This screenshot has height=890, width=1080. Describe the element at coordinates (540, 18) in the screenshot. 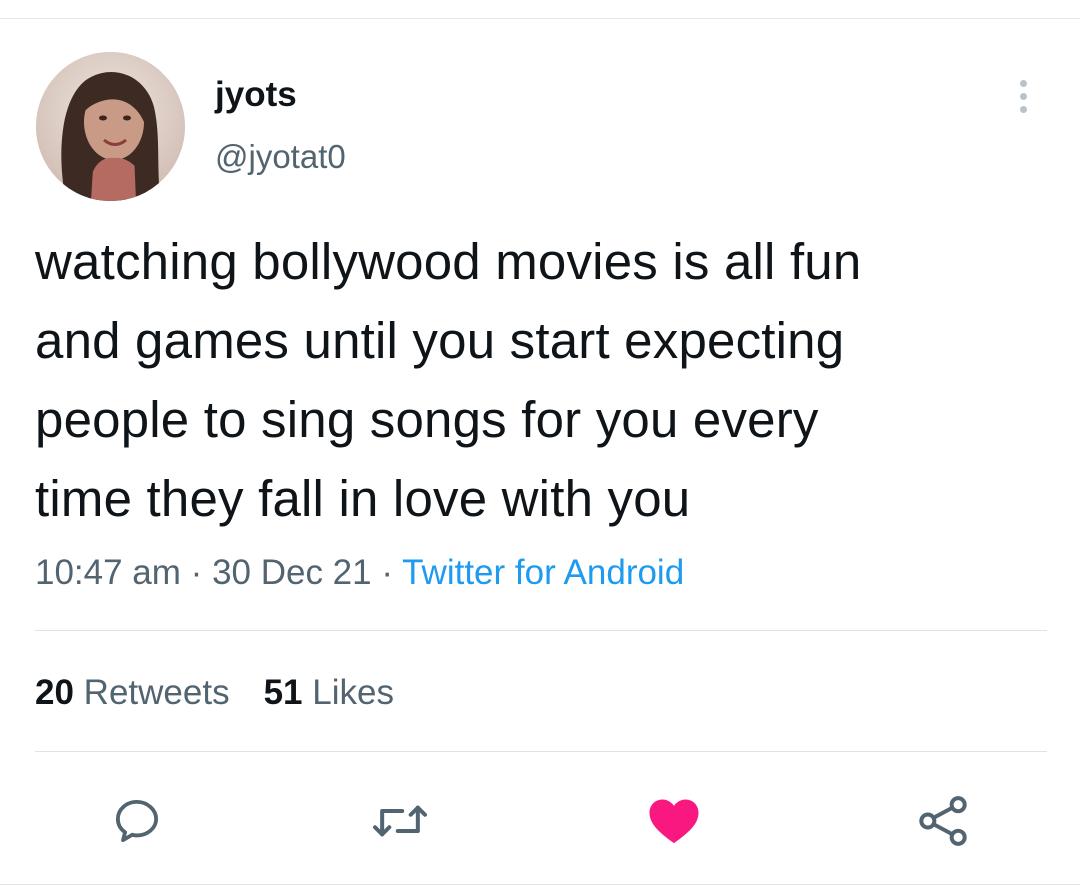

I see `top-divider` at that location.